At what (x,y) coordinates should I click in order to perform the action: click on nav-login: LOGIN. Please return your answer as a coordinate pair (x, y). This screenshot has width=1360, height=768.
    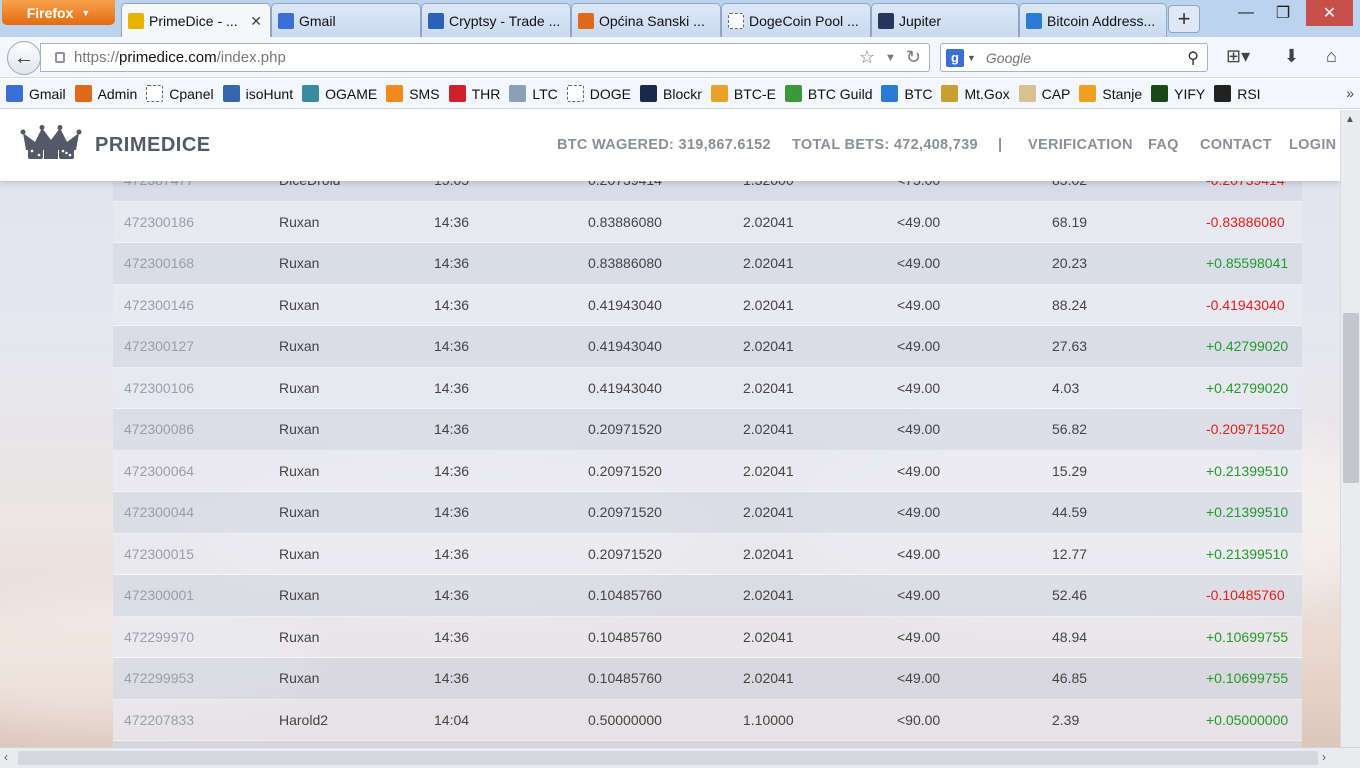
    Looking at the image, I should click on (1312, 145).